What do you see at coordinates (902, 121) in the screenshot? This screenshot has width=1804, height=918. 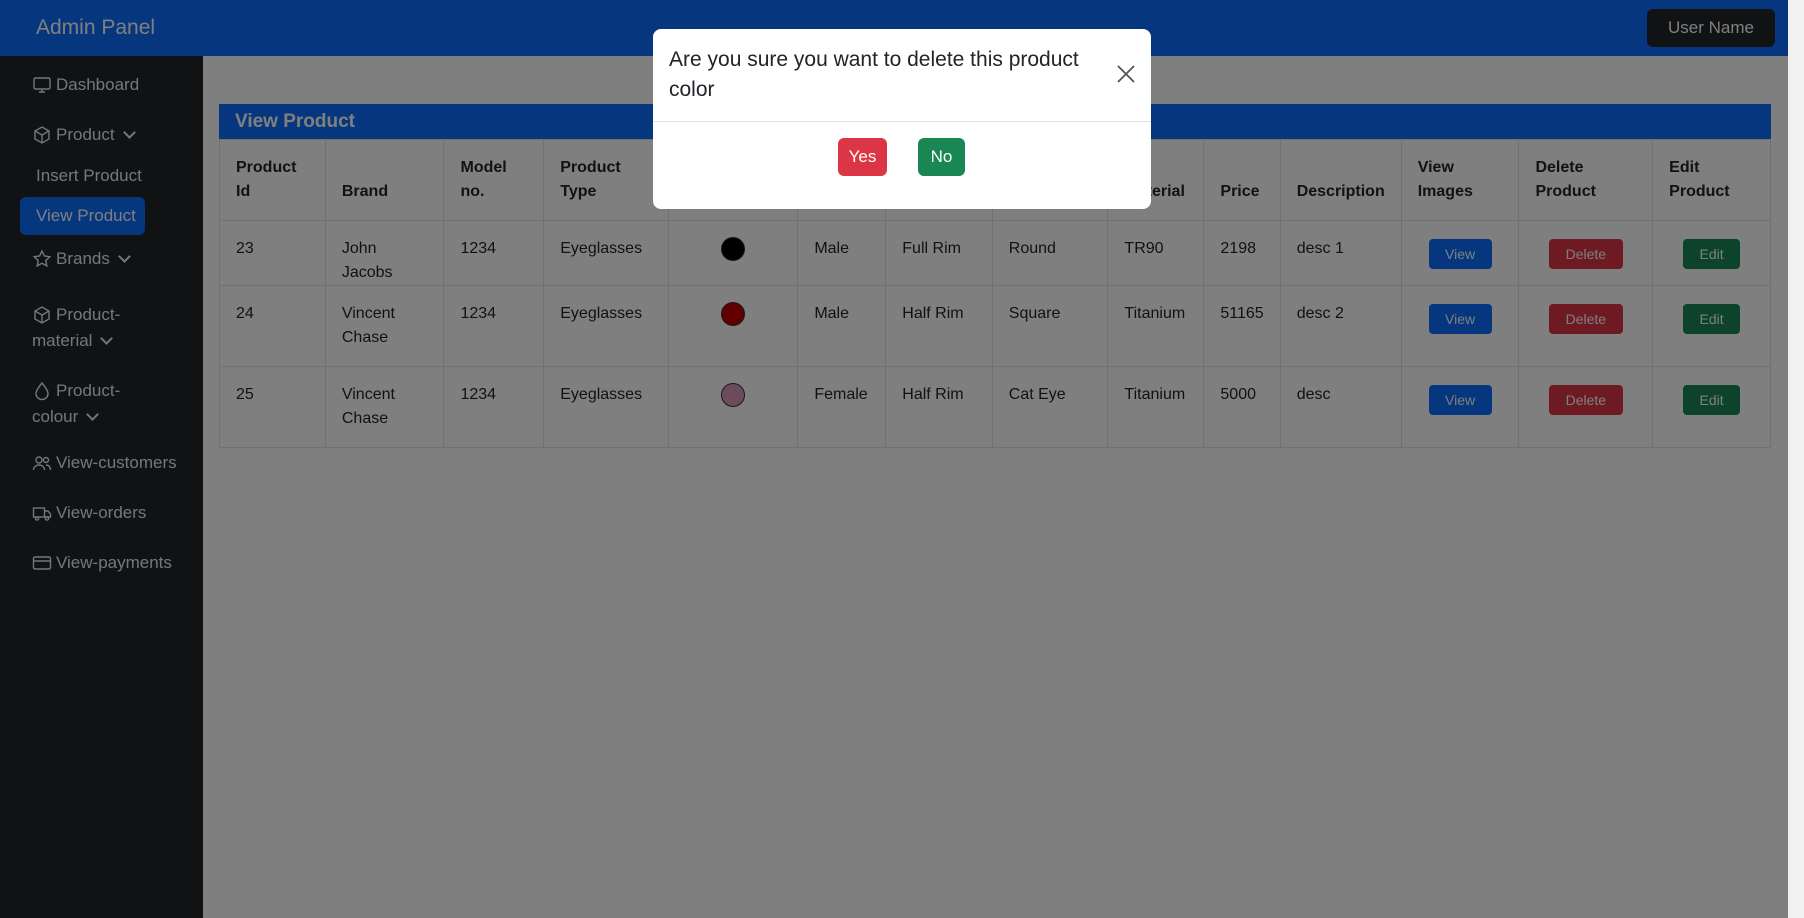 I see `dialog-divider` at bounding box center [902, 121].